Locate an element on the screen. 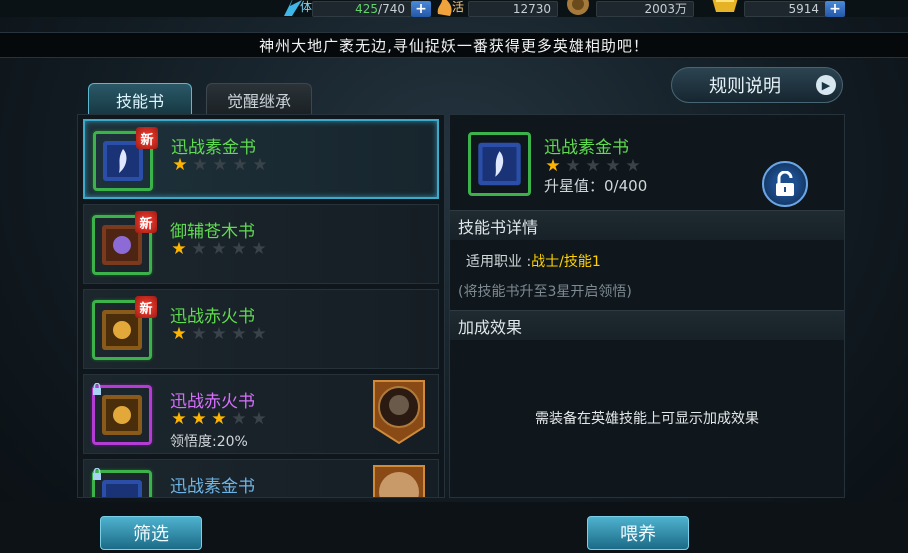 Image resolution: width=908 pixels, height=553 pixels. gold-book-icon is located at coordinates (122, 415).